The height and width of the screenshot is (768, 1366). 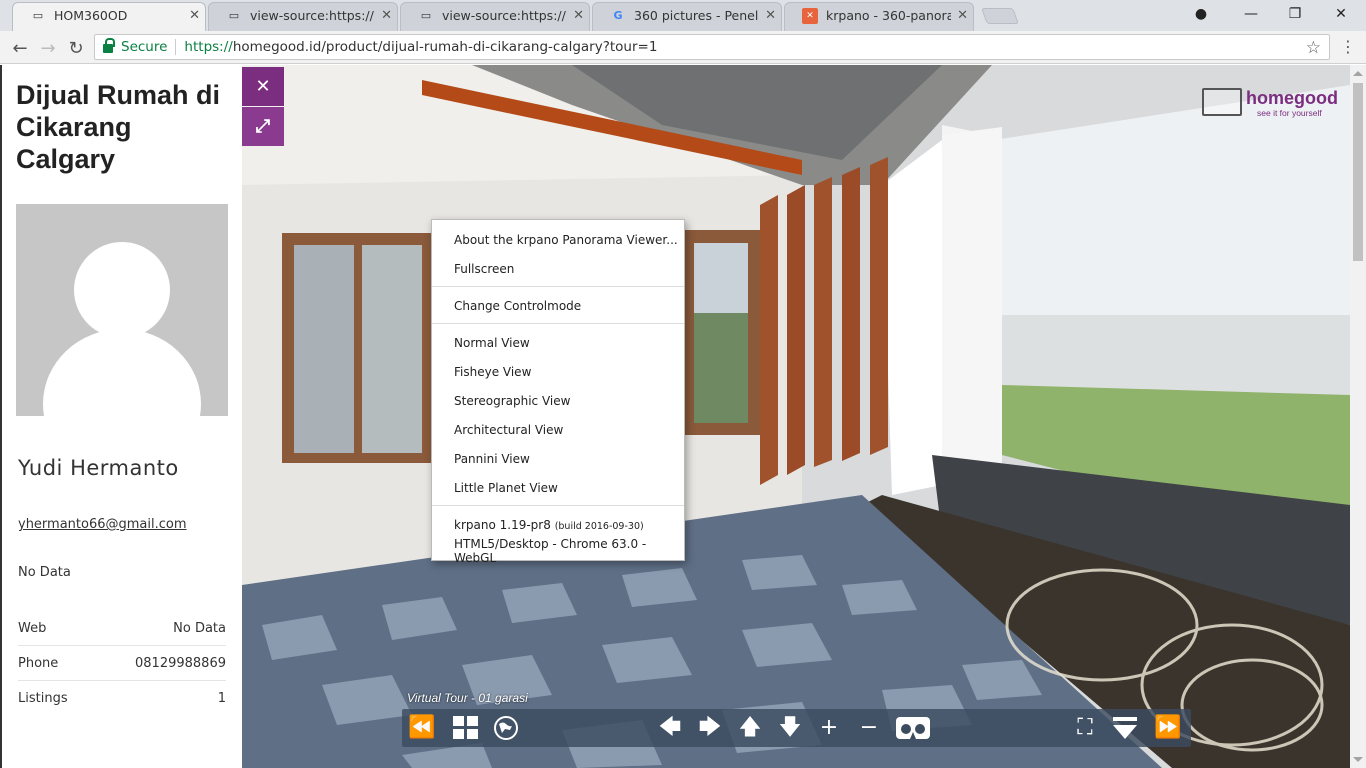 I want to click on menu-item-fisheye-view: Fisheye View, so click(x=492, y=372).